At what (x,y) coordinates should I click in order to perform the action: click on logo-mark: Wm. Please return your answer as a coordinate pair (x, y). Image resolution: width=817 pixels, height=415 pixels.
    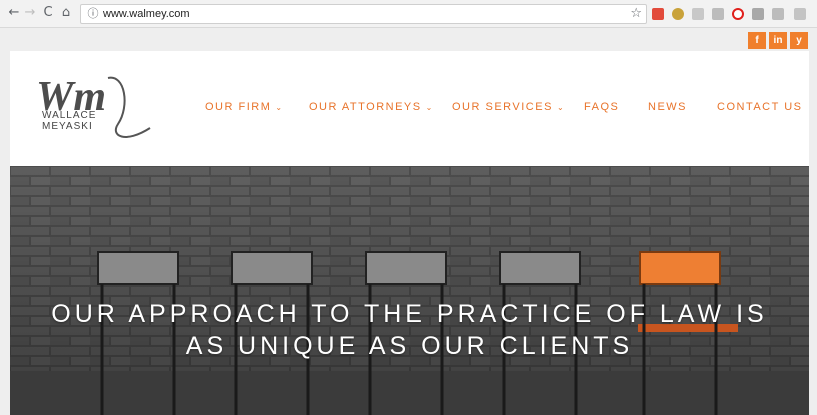
    Looking at the image, I should click on (93, 106).